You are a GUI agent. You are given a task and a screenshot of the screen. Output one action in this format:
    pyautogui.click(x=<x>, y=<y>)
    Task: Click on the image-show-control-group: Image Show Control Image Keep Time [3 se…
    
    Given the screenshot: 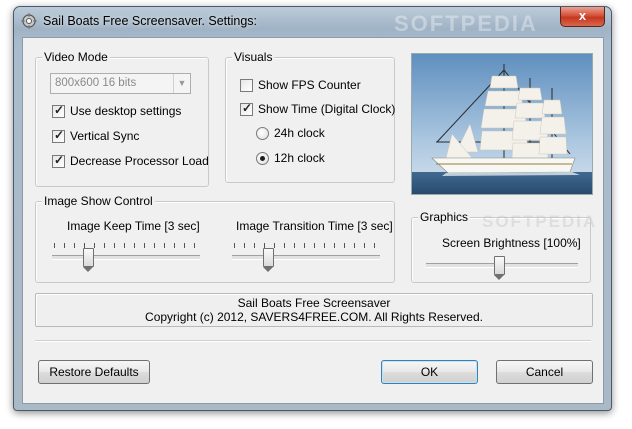 What is the action you would take?
    pyautogui.click(x=215, y=238)
    